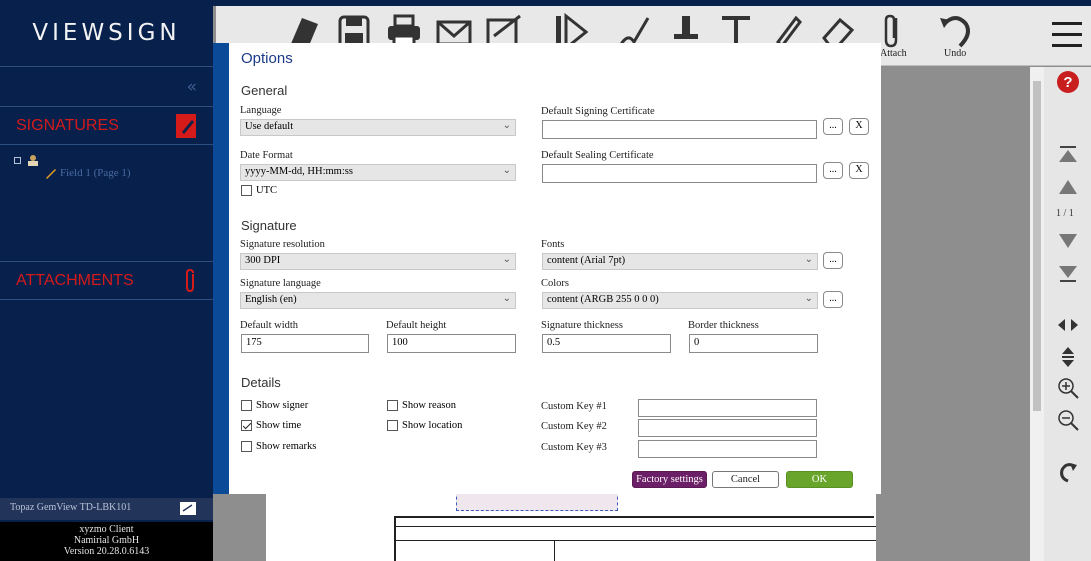  What do you see at coordinates (819, 479) in the screenshot?
I see `ok-button: OK` at bounding box center [819, 479].